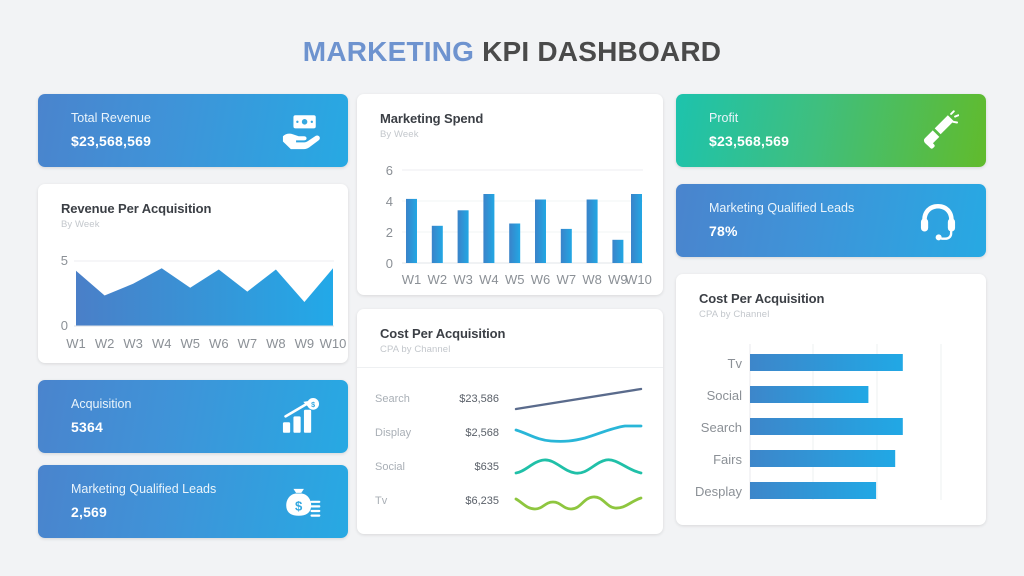 Image resolution: width=1024 pixels, height=576 pixels. I want to click on ms-xtick-w10: W10, so click(638, 279).